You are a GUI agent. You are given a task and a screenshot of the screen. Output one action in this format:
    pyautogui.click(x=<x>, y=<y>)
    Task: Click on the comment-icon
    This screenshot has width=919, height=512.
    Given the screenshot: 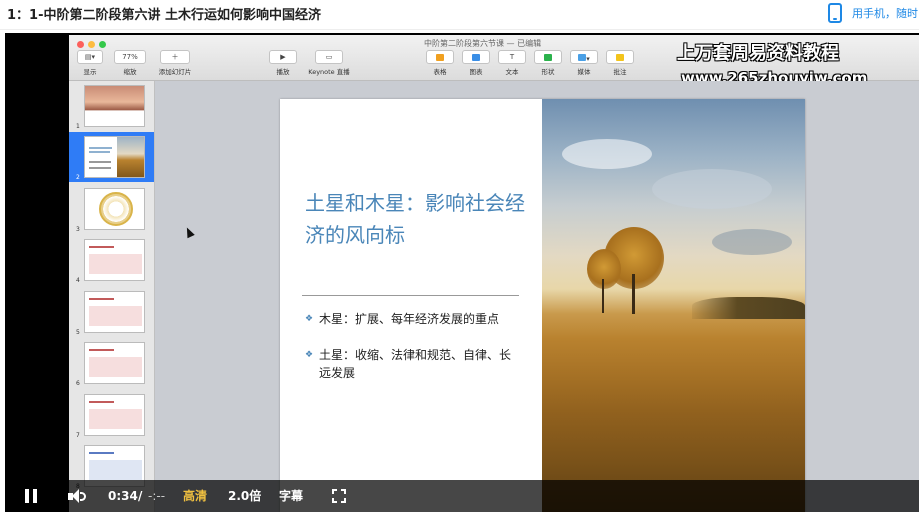 What is the action you would take?
    pyautogui.click(x=620, y=57)
    